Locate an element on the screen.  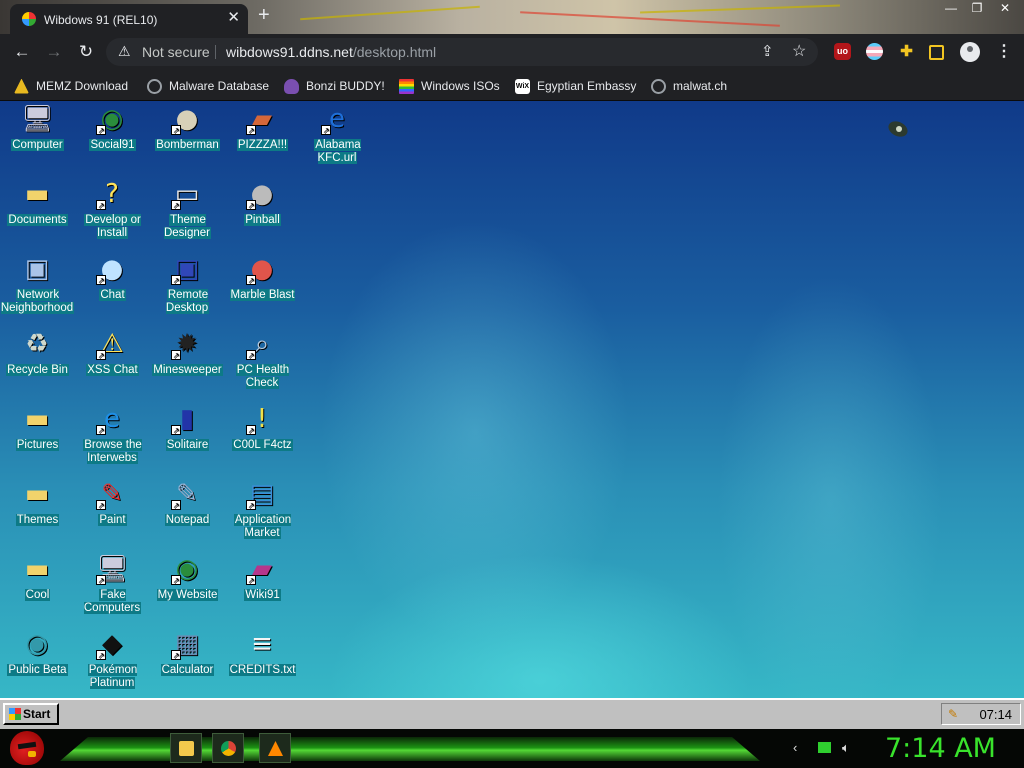
calculator-icon: ▦ ↗ is located at coordinates (185, 644).